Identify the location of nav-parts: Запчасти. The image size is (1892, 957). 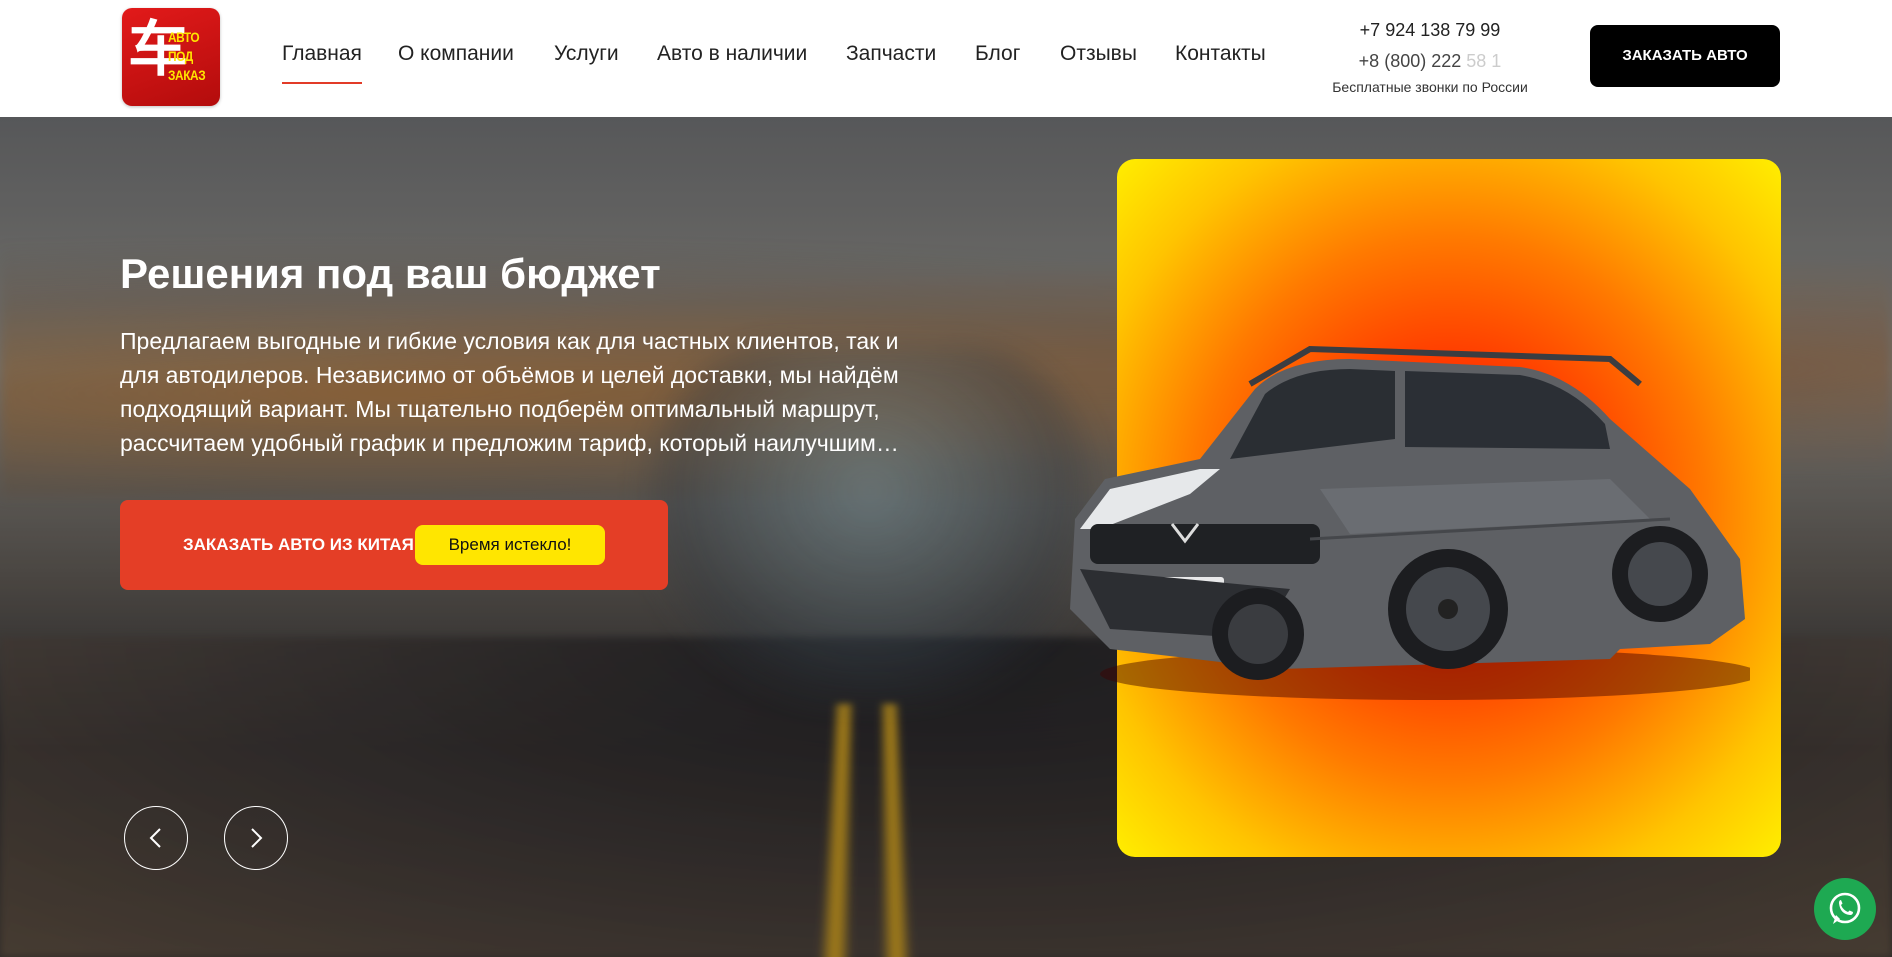
(891, 54).